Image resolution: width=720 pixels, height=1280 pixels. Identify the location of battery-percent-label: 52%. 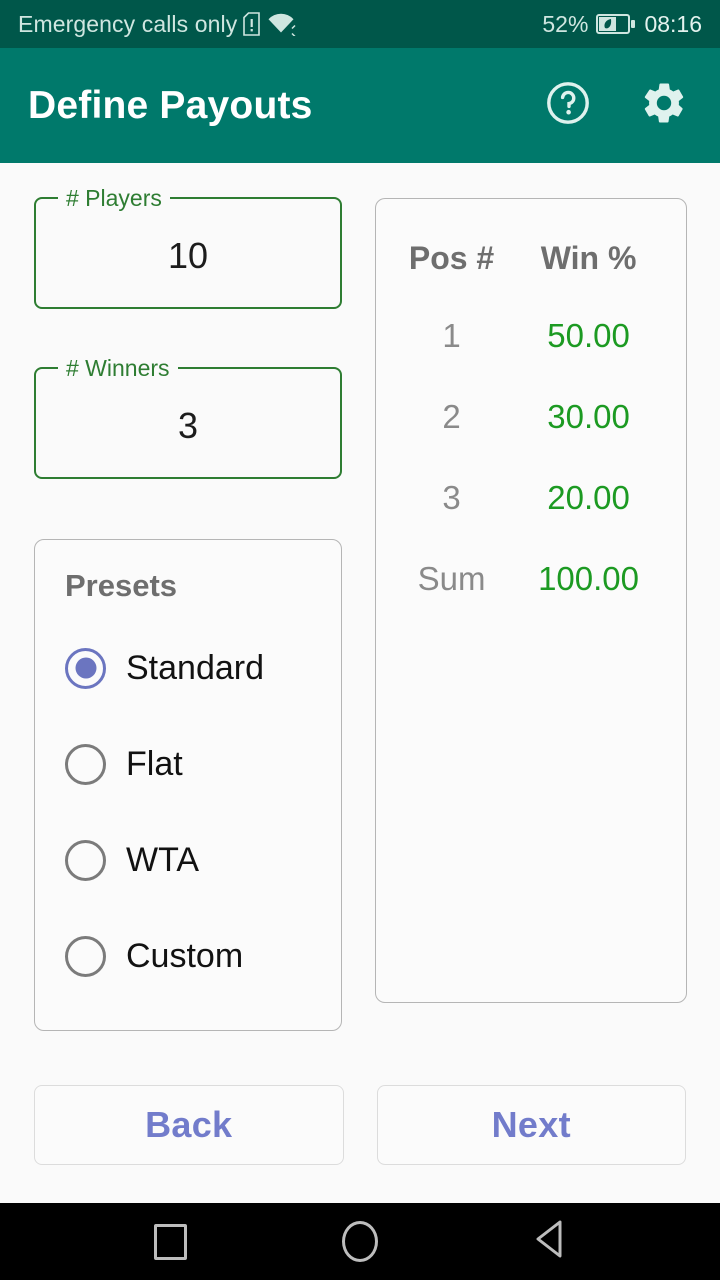
(565, 23).